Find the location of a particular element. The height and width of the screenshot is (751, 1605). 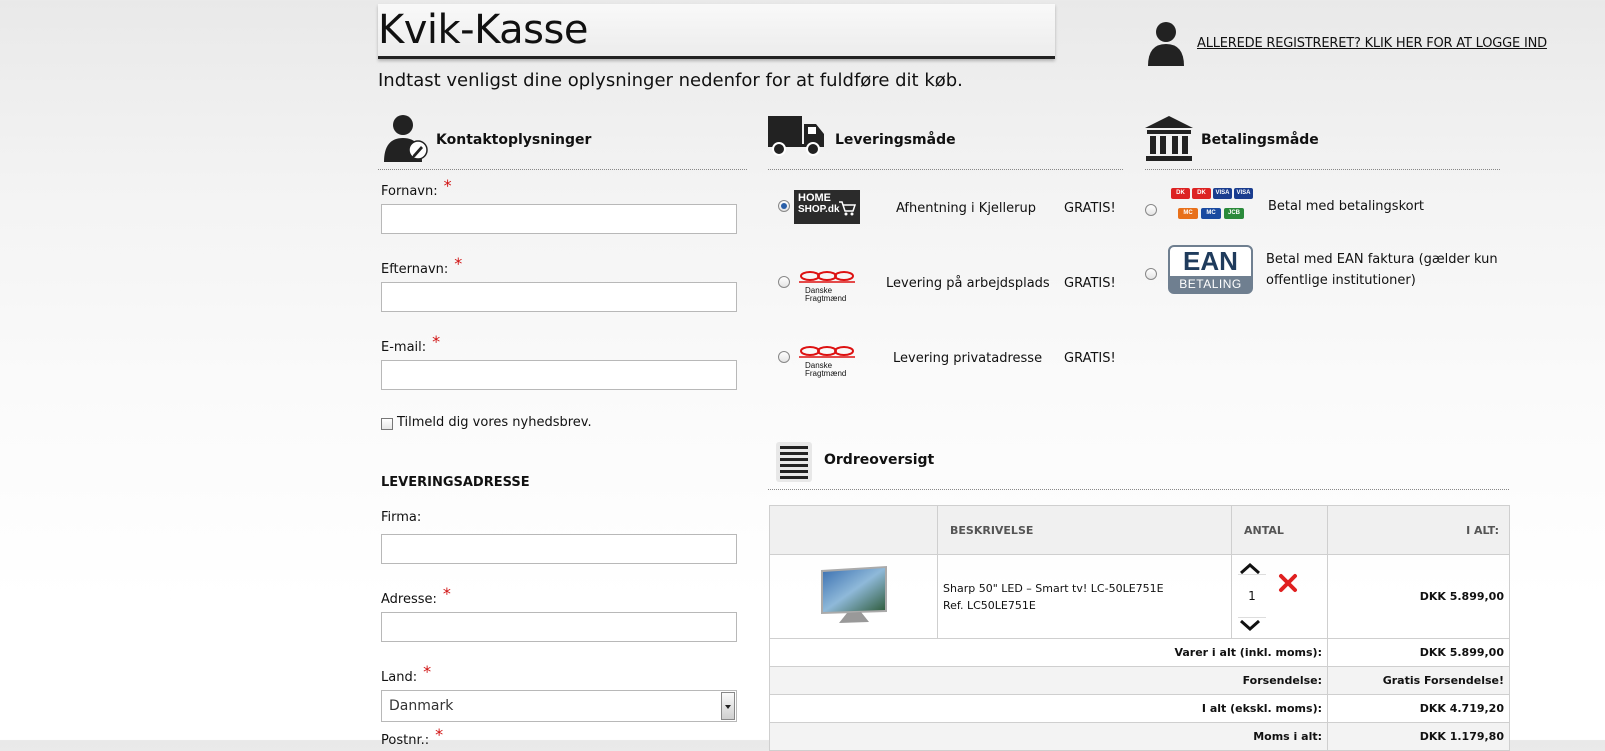

payment-radio-card is located at coordinates (1151, 210).